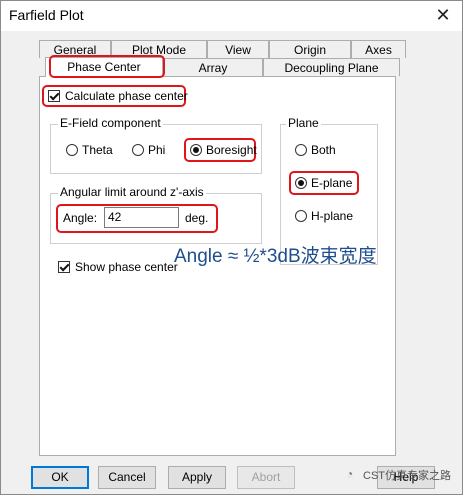 The image size is (463, 495). Describe the element at coordinates (332, 216) in the screenshot. I see `radio-h-plane-label: H-plane` at that location.